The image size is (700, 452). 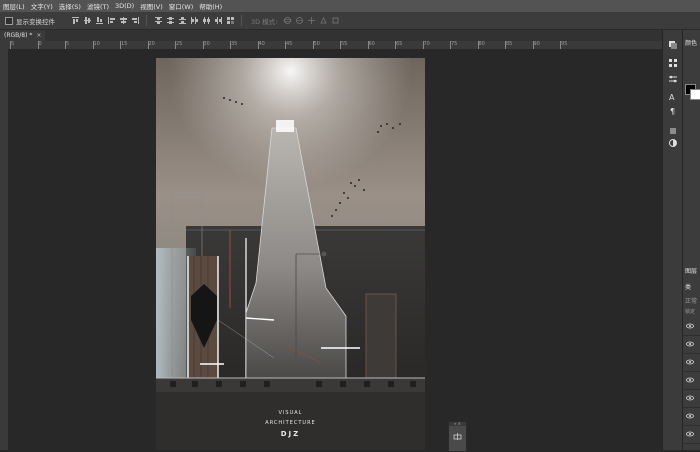 What do you see at coordinates (230, 20) in the screenshot?
I see `auto-align-icon` at bounding box center [230, 20].